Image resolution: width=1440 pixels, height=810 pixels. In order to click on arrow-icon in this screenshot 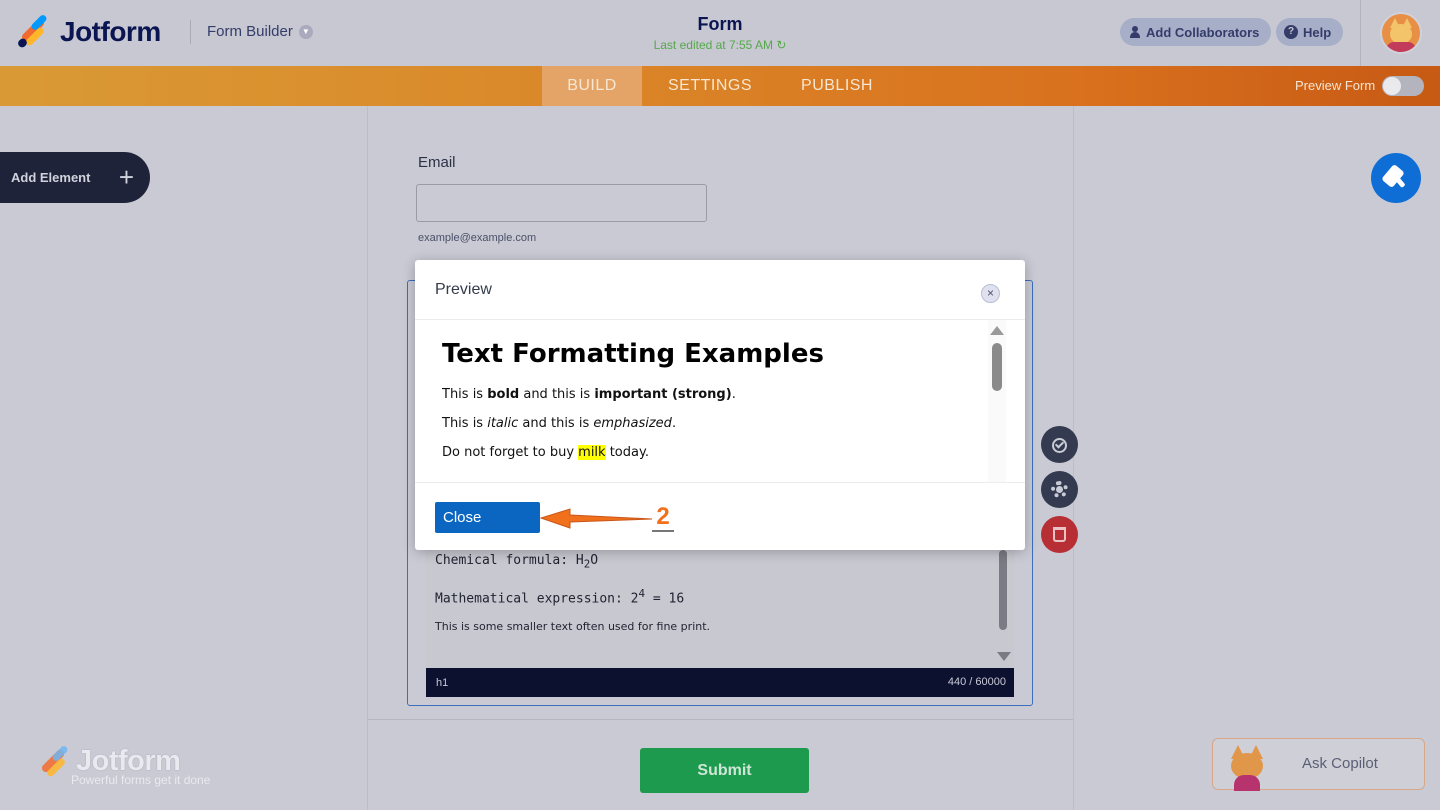, I will do `click(596, 518)`.